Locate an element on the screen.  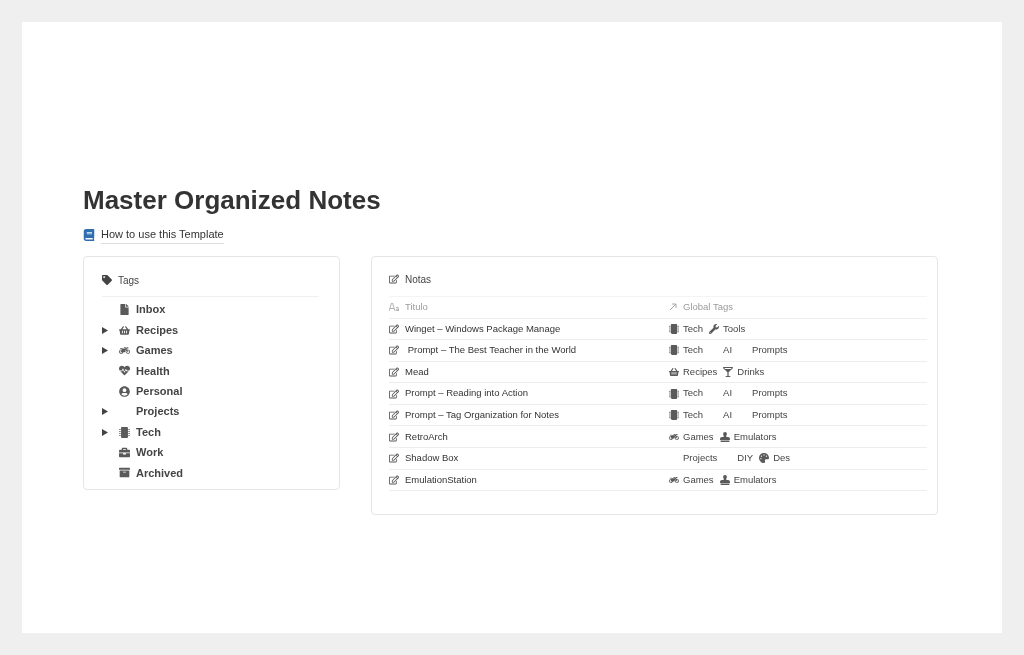
tag-item: Tech is located at coordinates (148, 432).